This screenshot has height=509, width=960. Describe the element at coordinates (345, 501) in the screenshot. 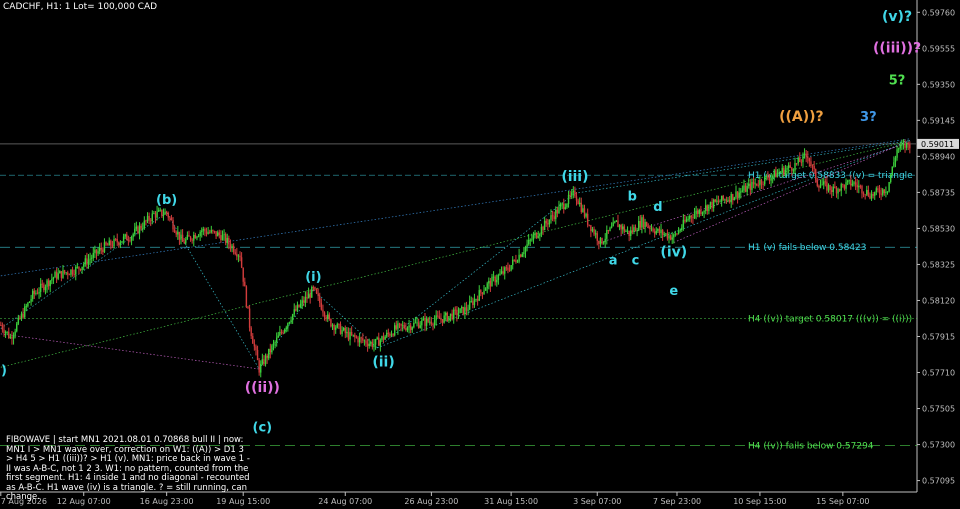

I see `time-tick-label: 24 Aug 07:00` at that location.